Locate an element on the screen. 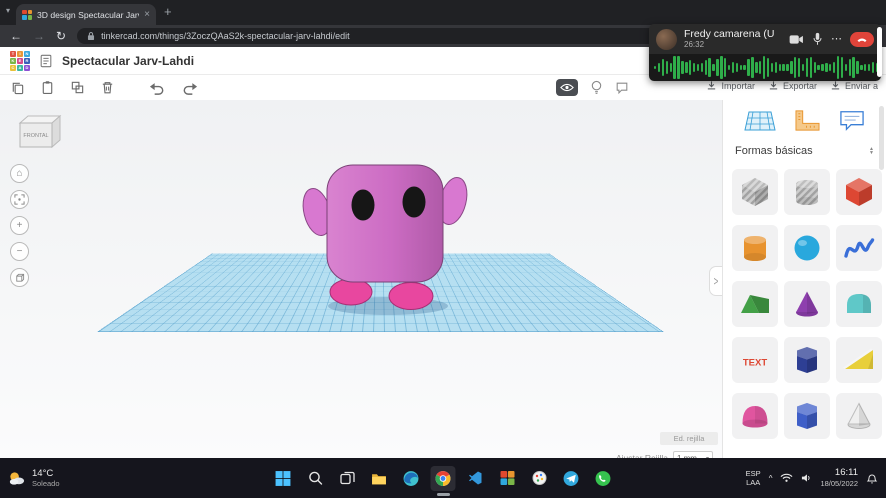 This screenshot has height=498, width=886. weather-temp: 14°C is located at coordinates (43, 473).